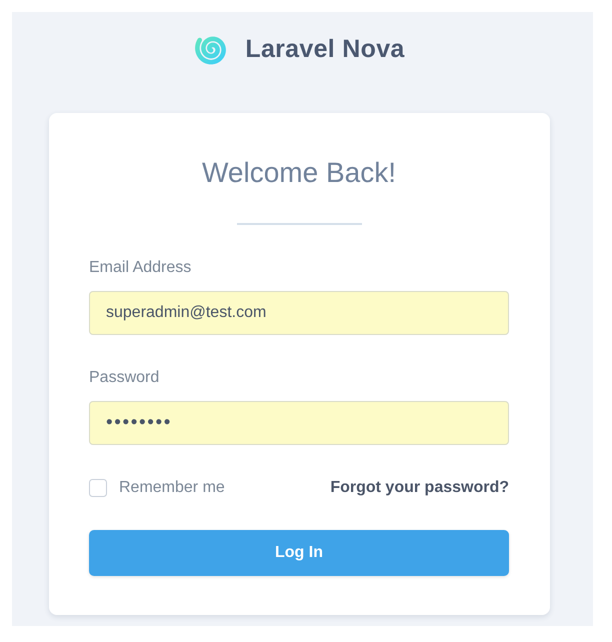 The width and height of the screenshot is (612, 642). Describe the element at coordinates (325, 49) in the screenshot. I see `brand-name: Laravel Nova` at that location.